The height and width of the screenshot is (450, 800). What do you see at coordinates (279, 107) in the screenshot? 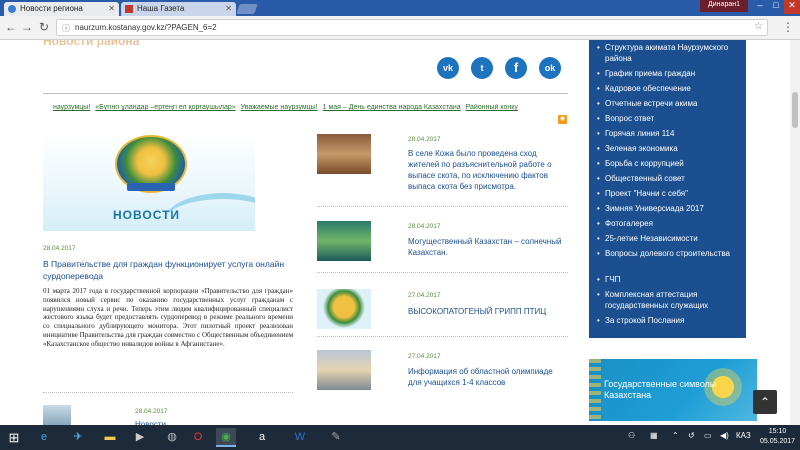
I see `ticker-link: Уважаемые наурзумцы!` at bounding box center [279, 107].